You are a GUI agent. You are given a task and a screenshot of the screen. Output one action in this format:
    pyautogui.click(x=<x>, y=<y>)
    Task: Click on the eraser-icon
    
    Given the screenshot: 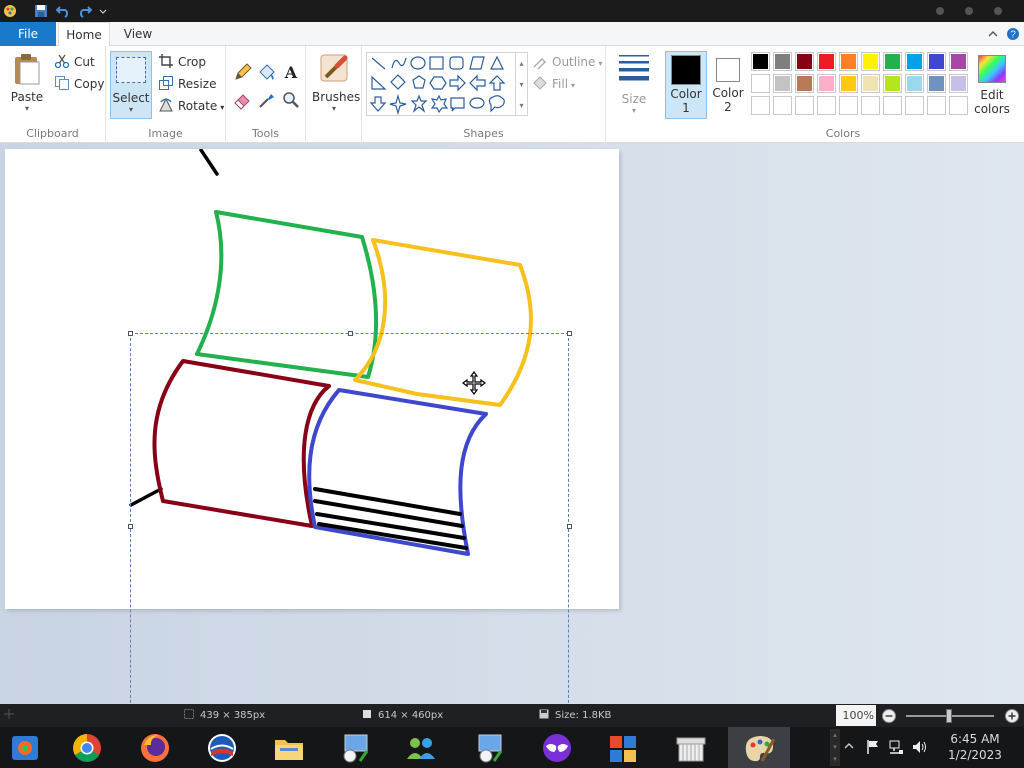 What is the action you would take?
    pyautogui.click(x=243, y=100)
    